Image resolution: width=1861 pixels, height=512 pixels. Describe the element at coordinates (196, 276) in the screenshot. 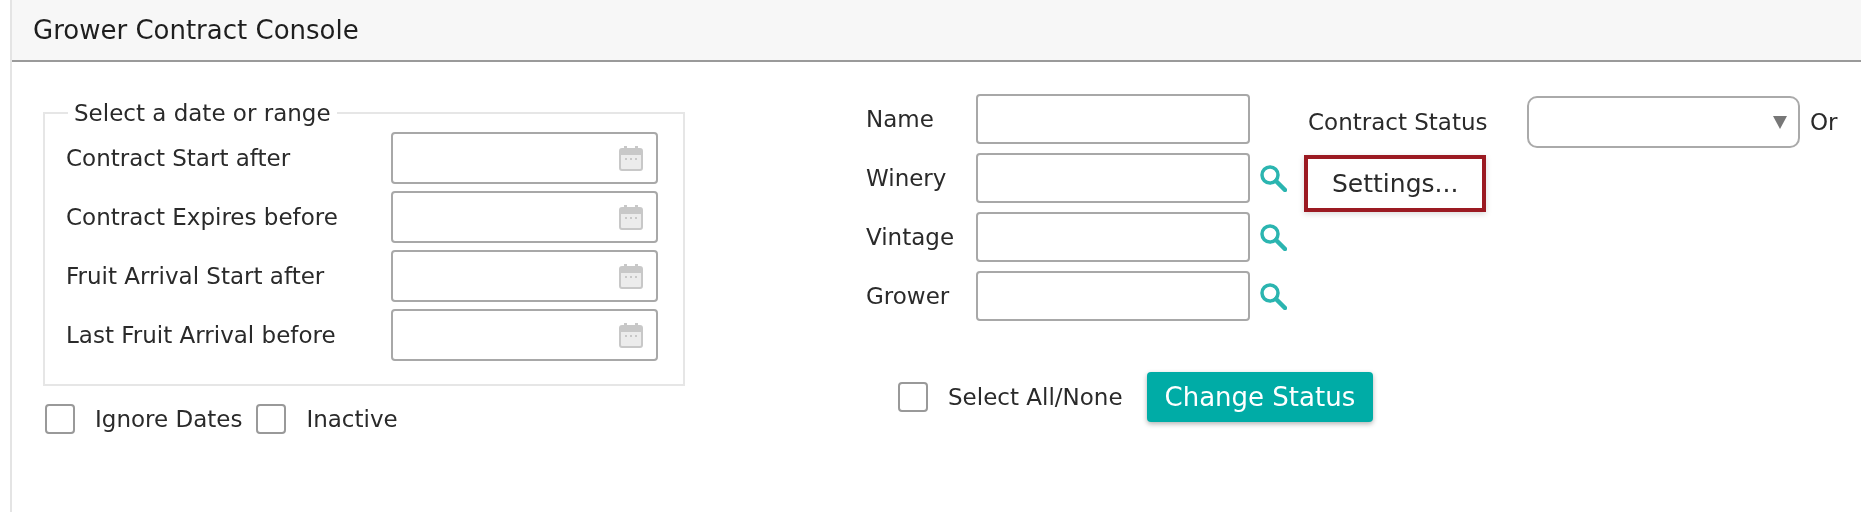

I see `field-label: Fruit Arrival Start after` at that location.